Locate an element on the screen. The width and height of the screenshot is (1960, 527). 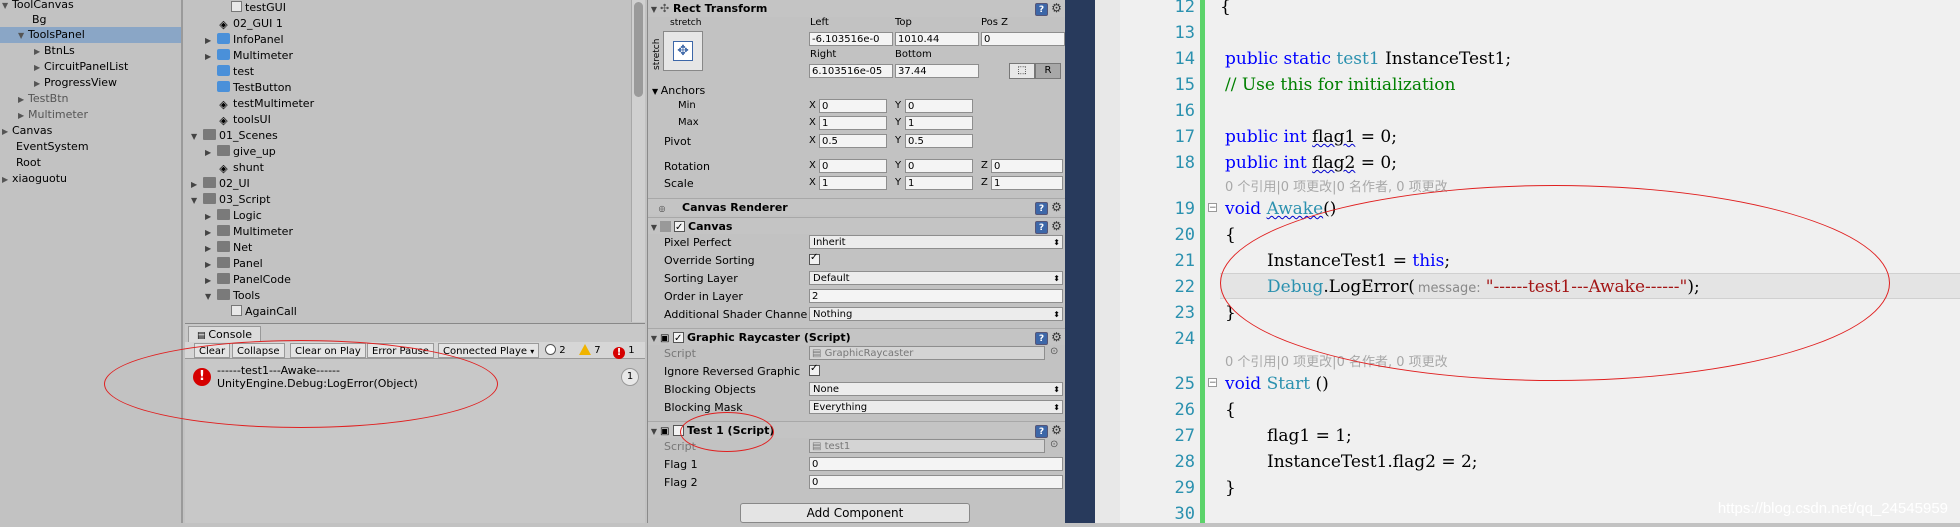
scrollbar-thumb is located at coordinates (638, 49).